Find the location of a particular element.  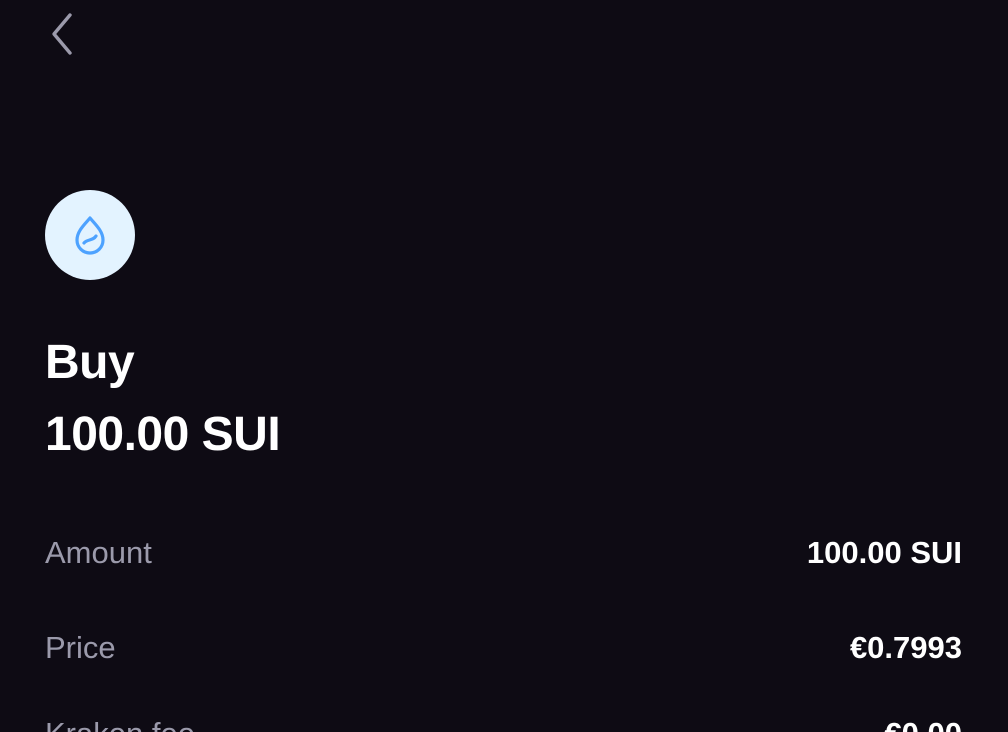

detail-row-fee: Kraken fee €0.00 is located at coordinates (503, 722).